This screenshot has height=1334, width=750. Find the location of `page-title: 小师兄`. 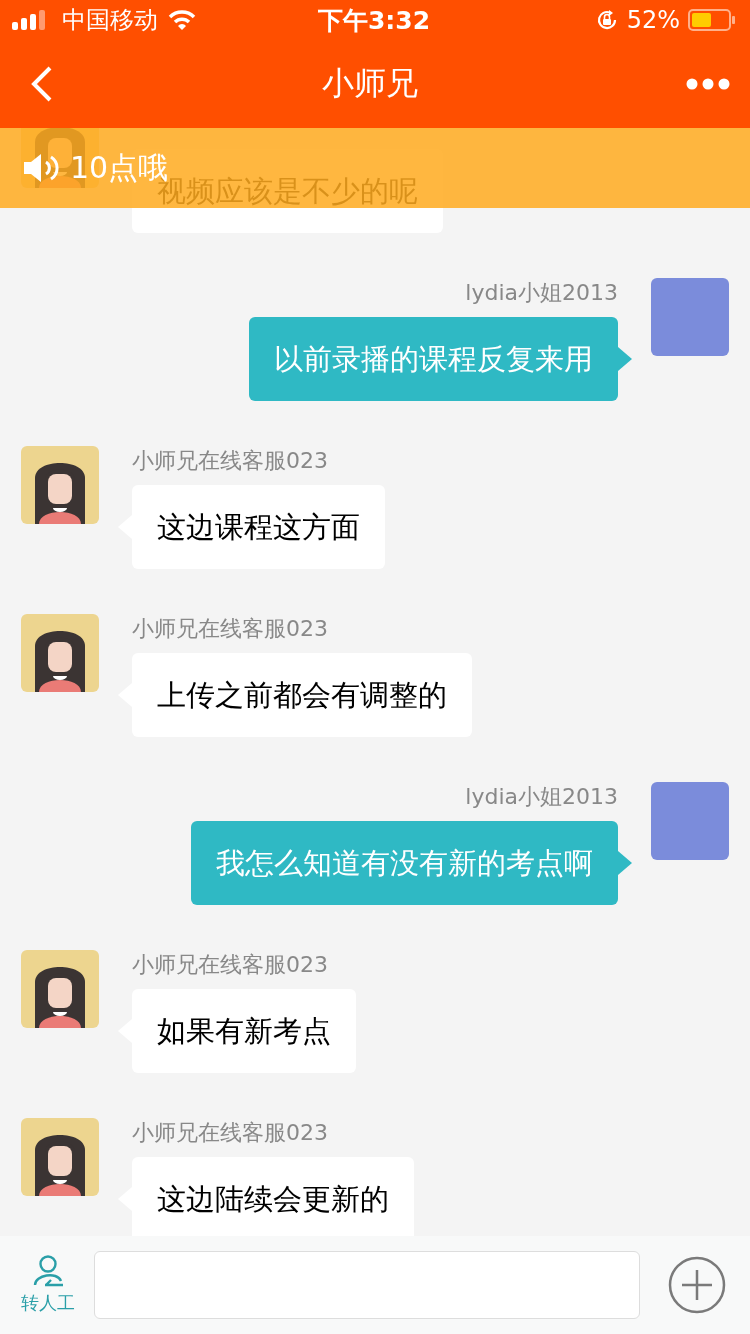

page-title: 小师兄 is located at coordinates (370, 83).